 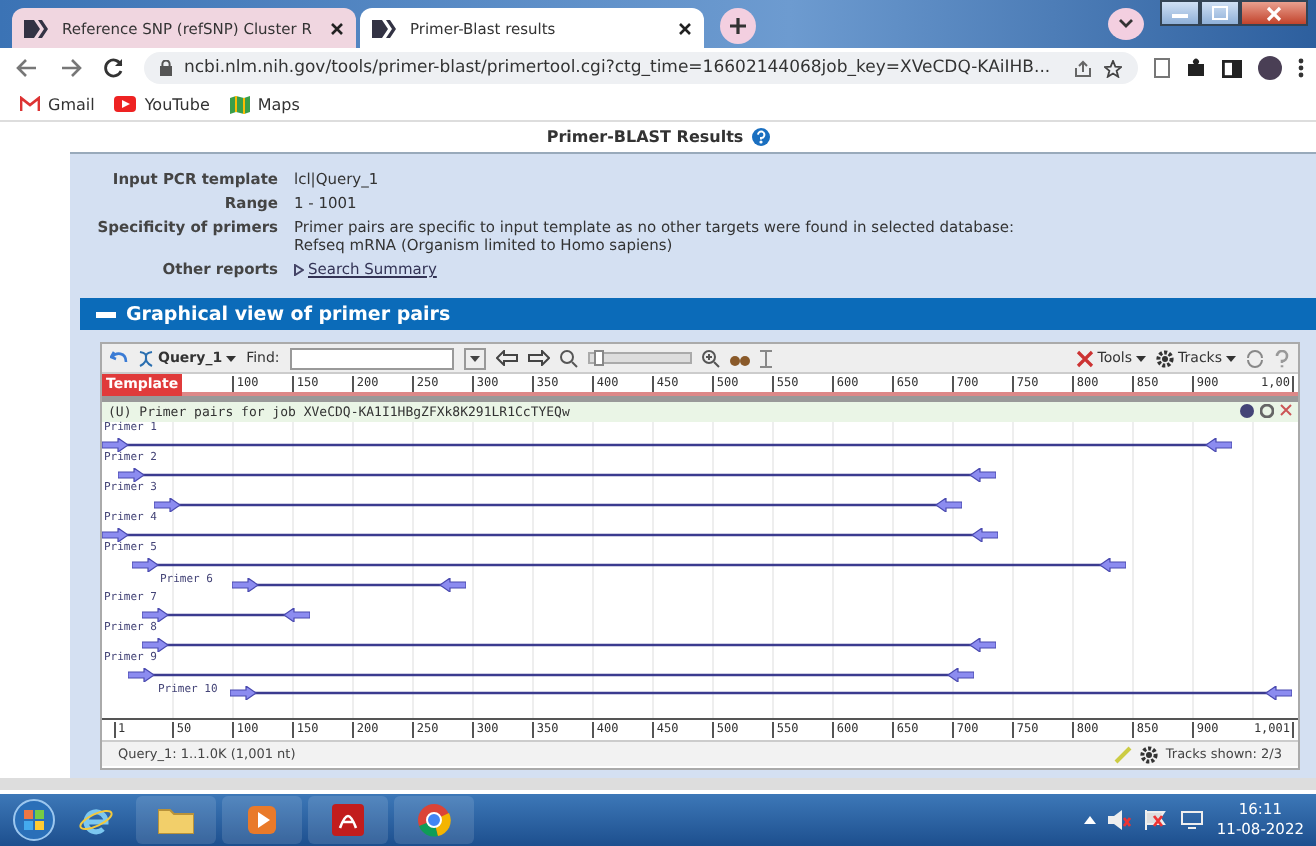 What do you see at coordinates (162, 104) in the screenshot?
I see `bookmark: YouTube` at bounding box center [162, 104].